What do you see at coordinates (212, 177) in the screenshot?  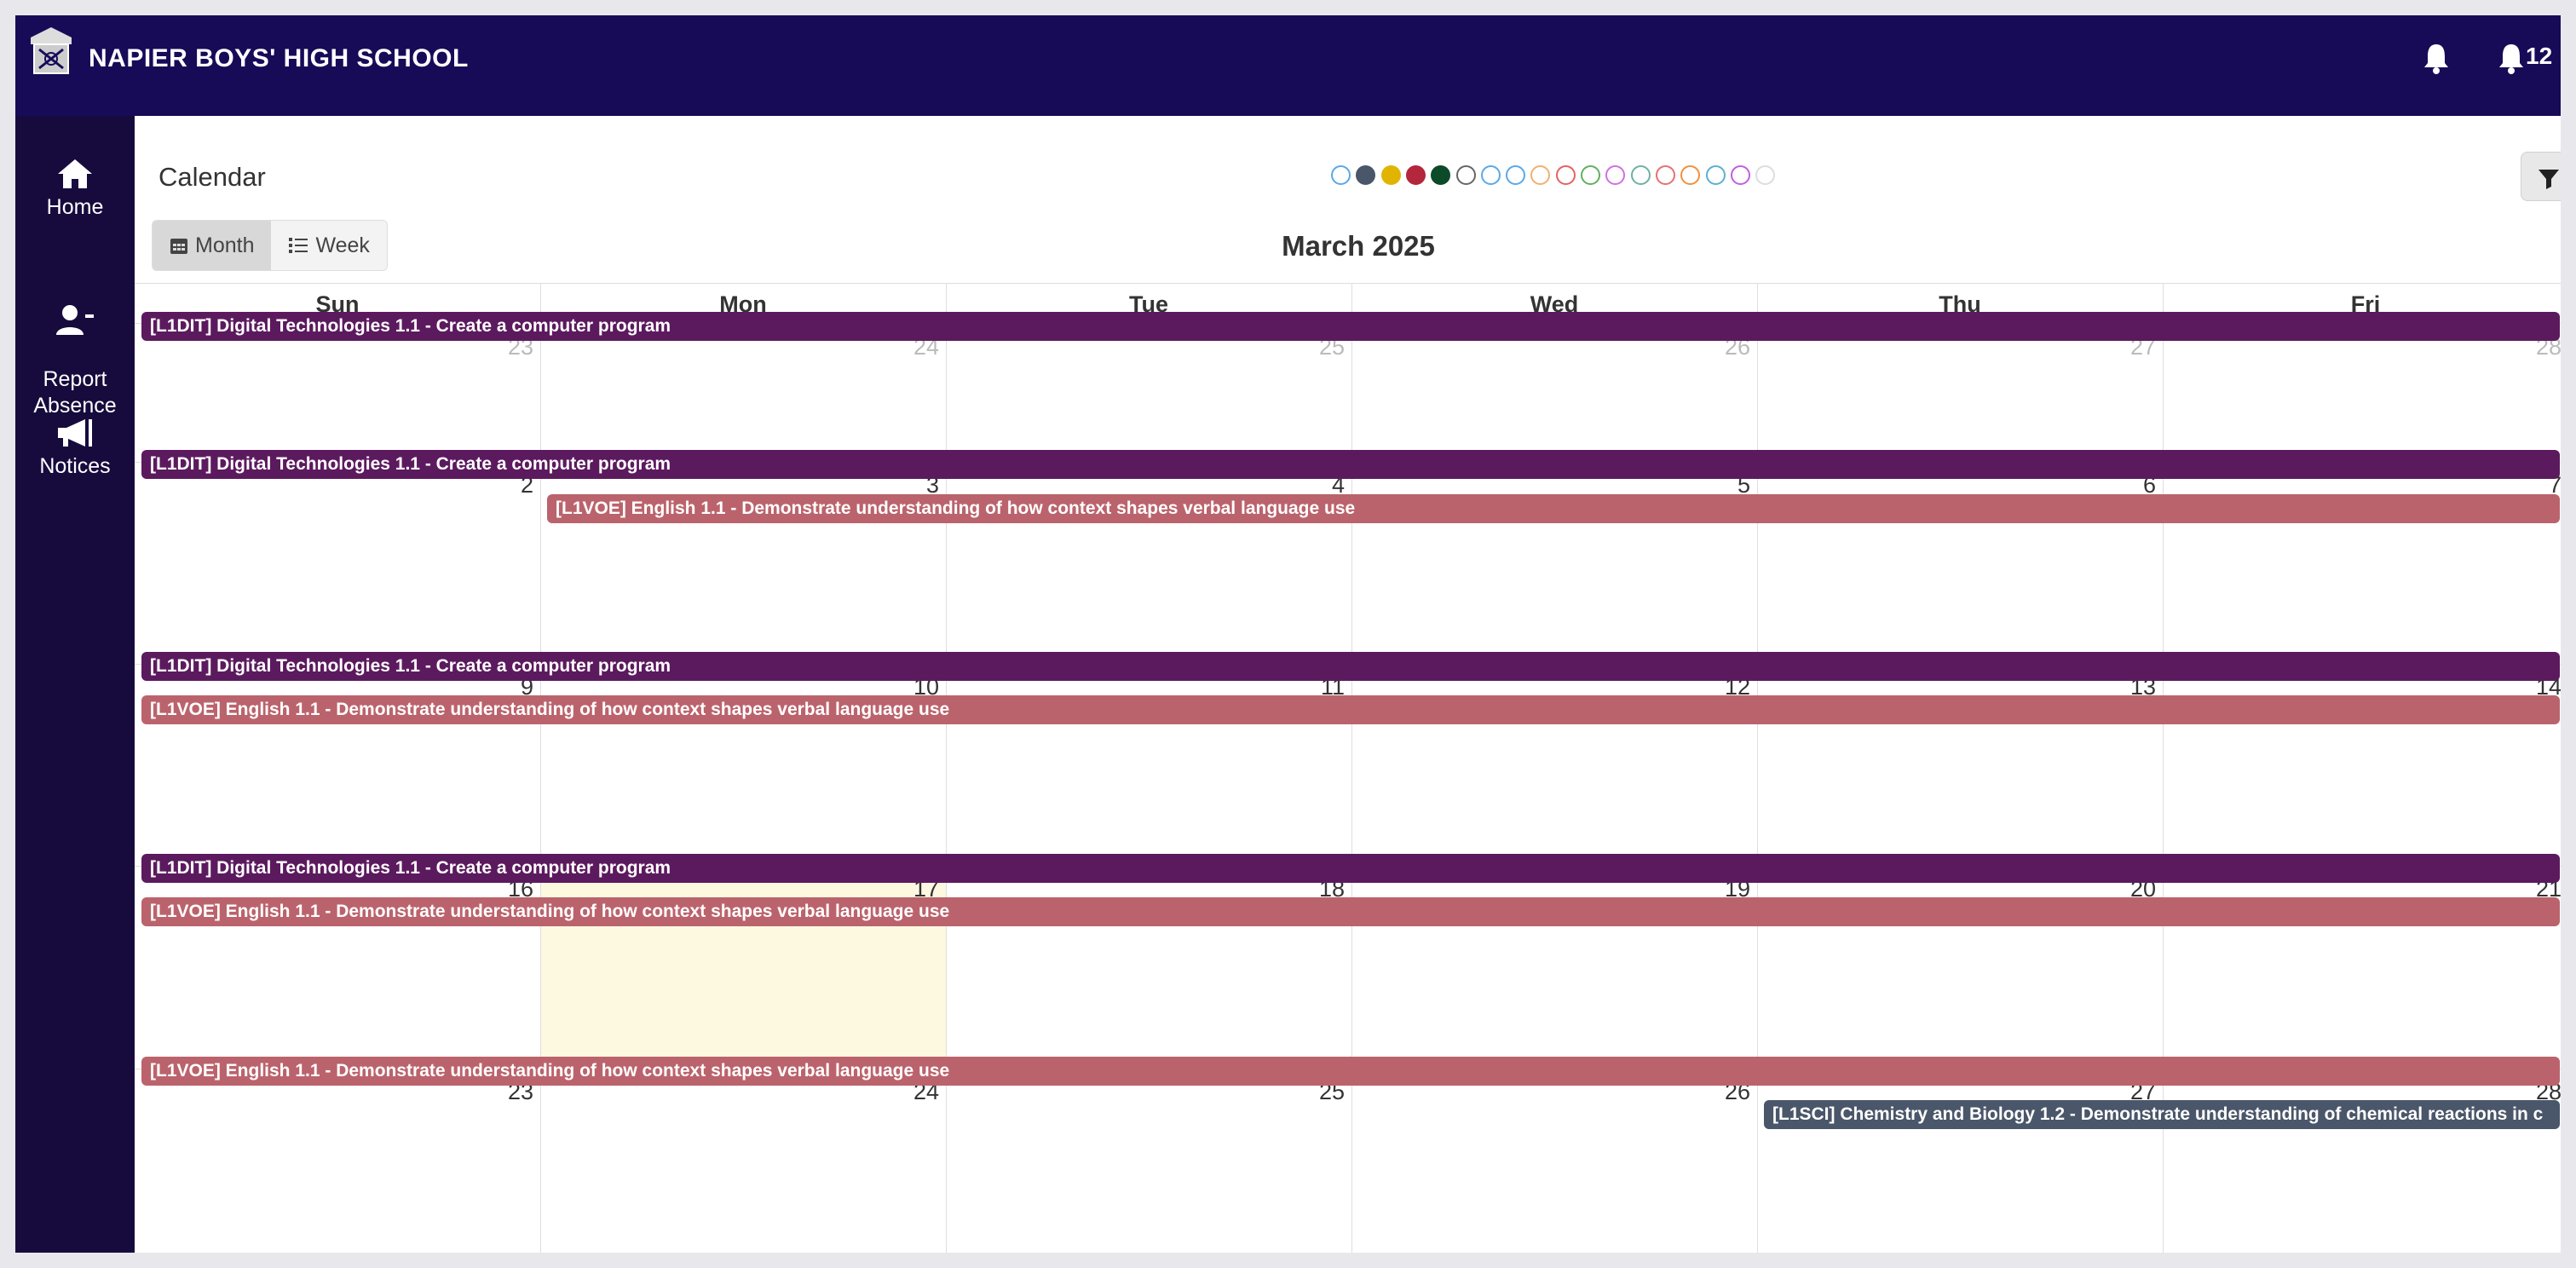 I see `page-title: Calendar` at bounding box center [212, 177].